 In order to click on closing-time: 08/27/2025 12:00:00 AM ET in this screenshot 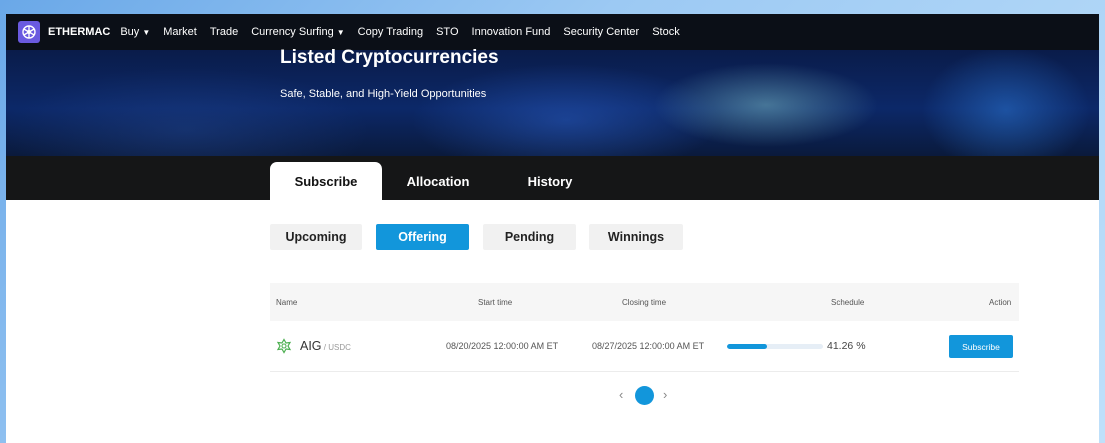, I will do `click(648, 346)`.